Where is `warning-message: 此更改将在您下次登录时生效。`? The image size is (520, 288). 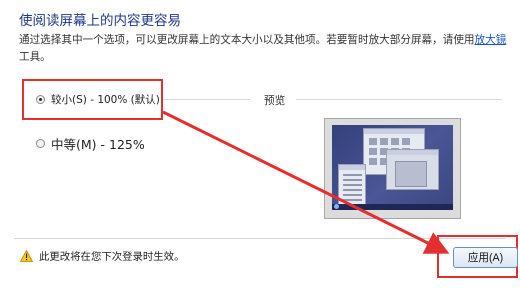 warning-message: 此更改将在您下次登录时生效。 is located at coordinates (102, 255).